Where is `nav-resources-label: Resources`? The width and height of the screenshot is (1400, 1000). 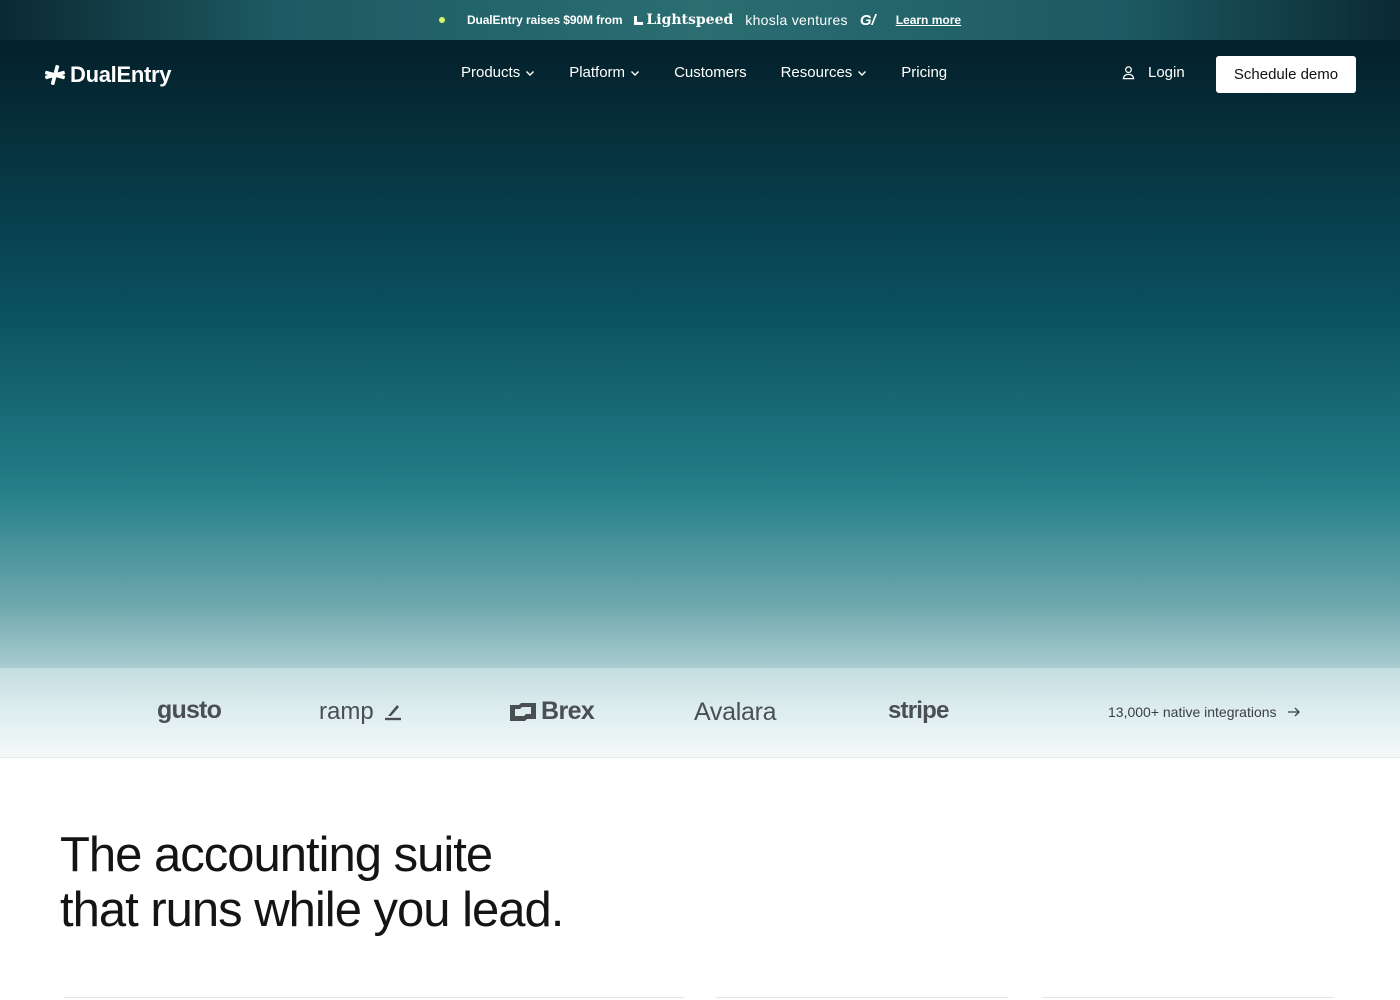
nav-resources-label: Resources is located at coordinates (816, 72).